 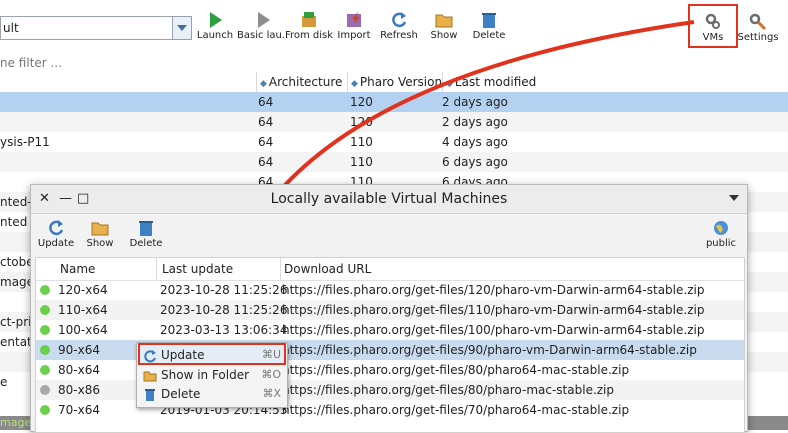 I want to click on window-menu-icon, so click(x=734, y=198).